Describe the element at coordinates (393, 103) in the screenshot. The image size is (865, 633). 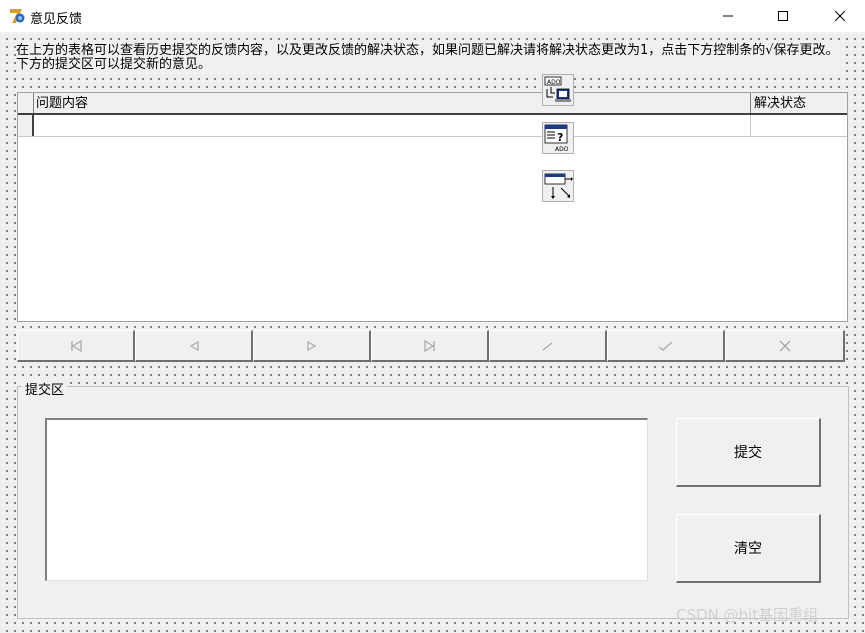
I see `column-header-content: 问题内容` at that location.